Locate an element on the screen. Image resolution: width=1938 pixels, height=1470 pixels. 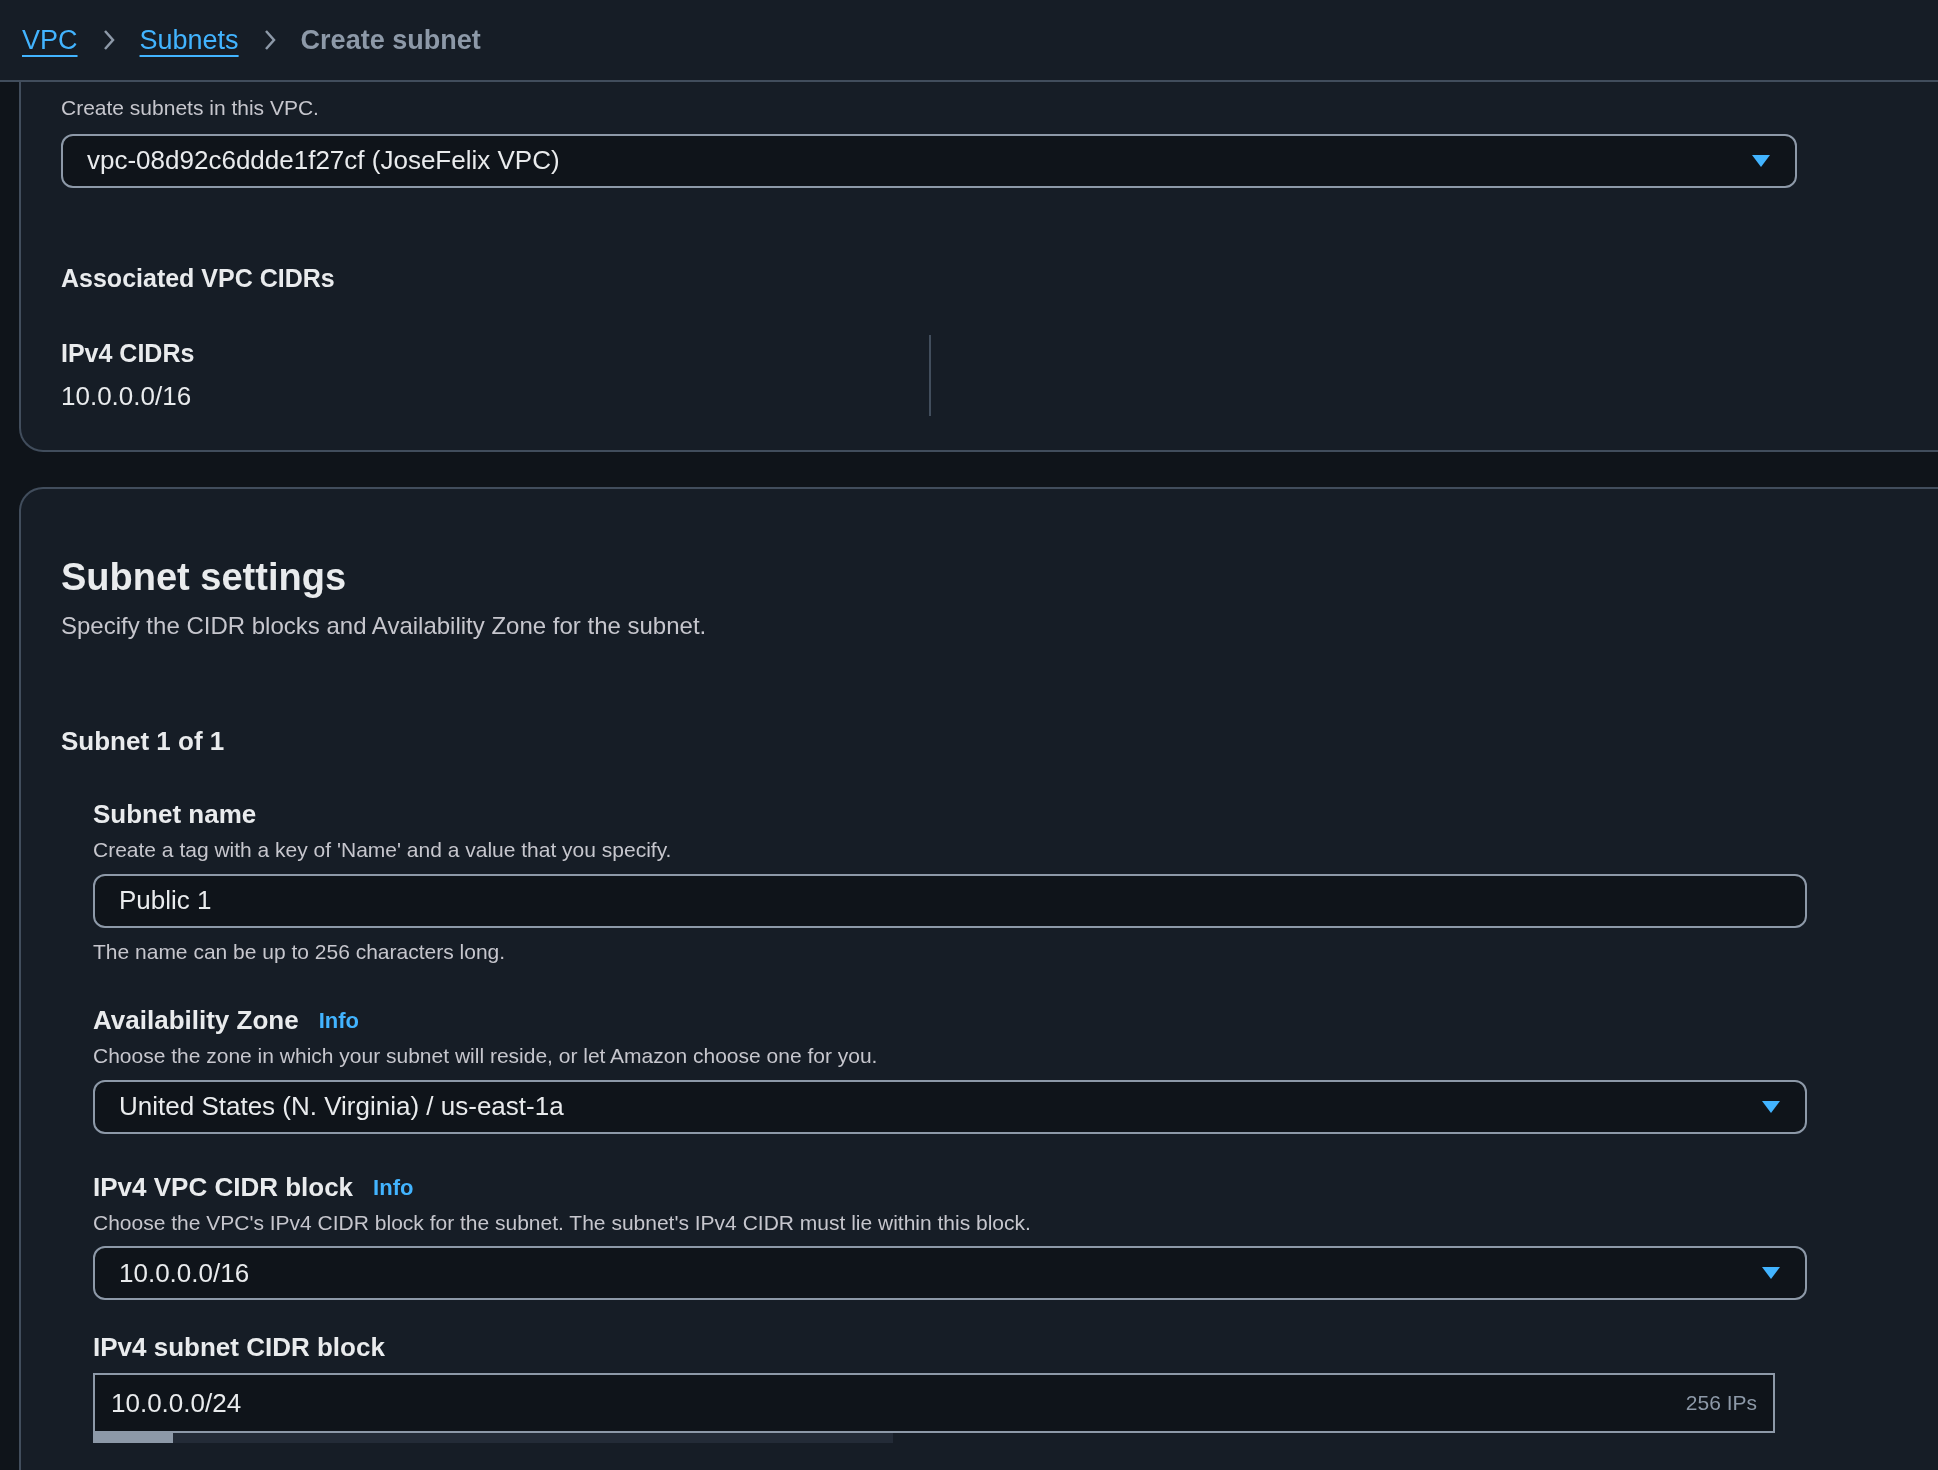
field-description: Create a tag with a key of 'Name' and a value that you specify. is located at coordinates (383, 850).